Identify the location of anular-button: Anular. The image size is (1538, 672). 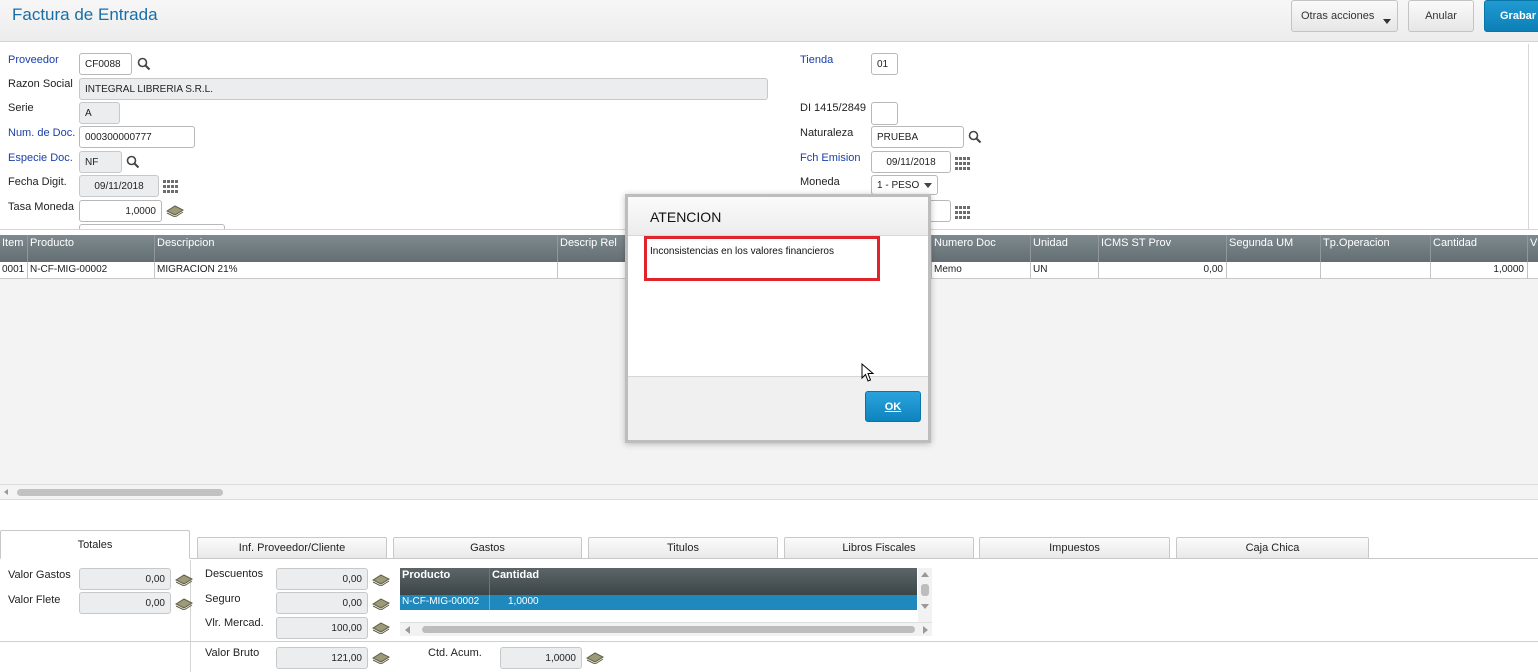
(1441, 16).